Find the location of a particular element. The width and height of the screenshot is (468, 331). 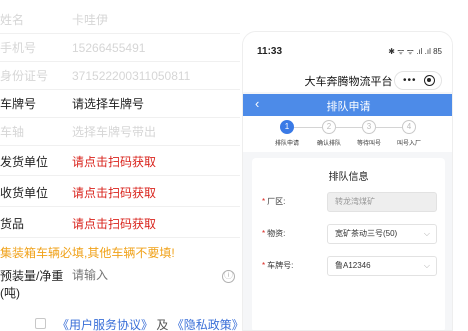

shipper-row: 发货单位 请点击扫码获取 is located at coordinates (120, 162).